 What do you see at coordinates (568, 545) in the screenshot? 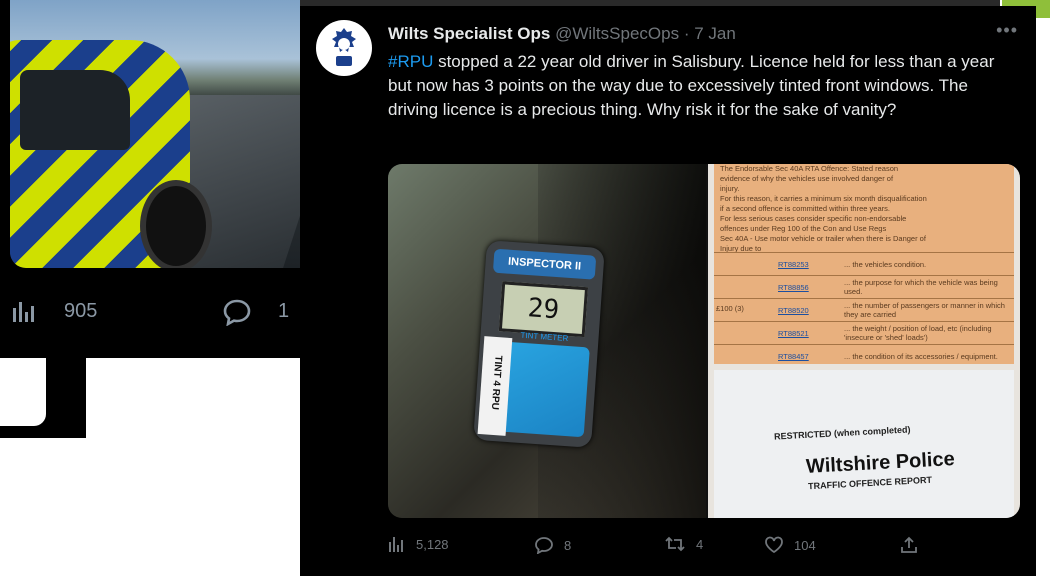
I see `reply-count: 8` at bounding box center [568, 545].